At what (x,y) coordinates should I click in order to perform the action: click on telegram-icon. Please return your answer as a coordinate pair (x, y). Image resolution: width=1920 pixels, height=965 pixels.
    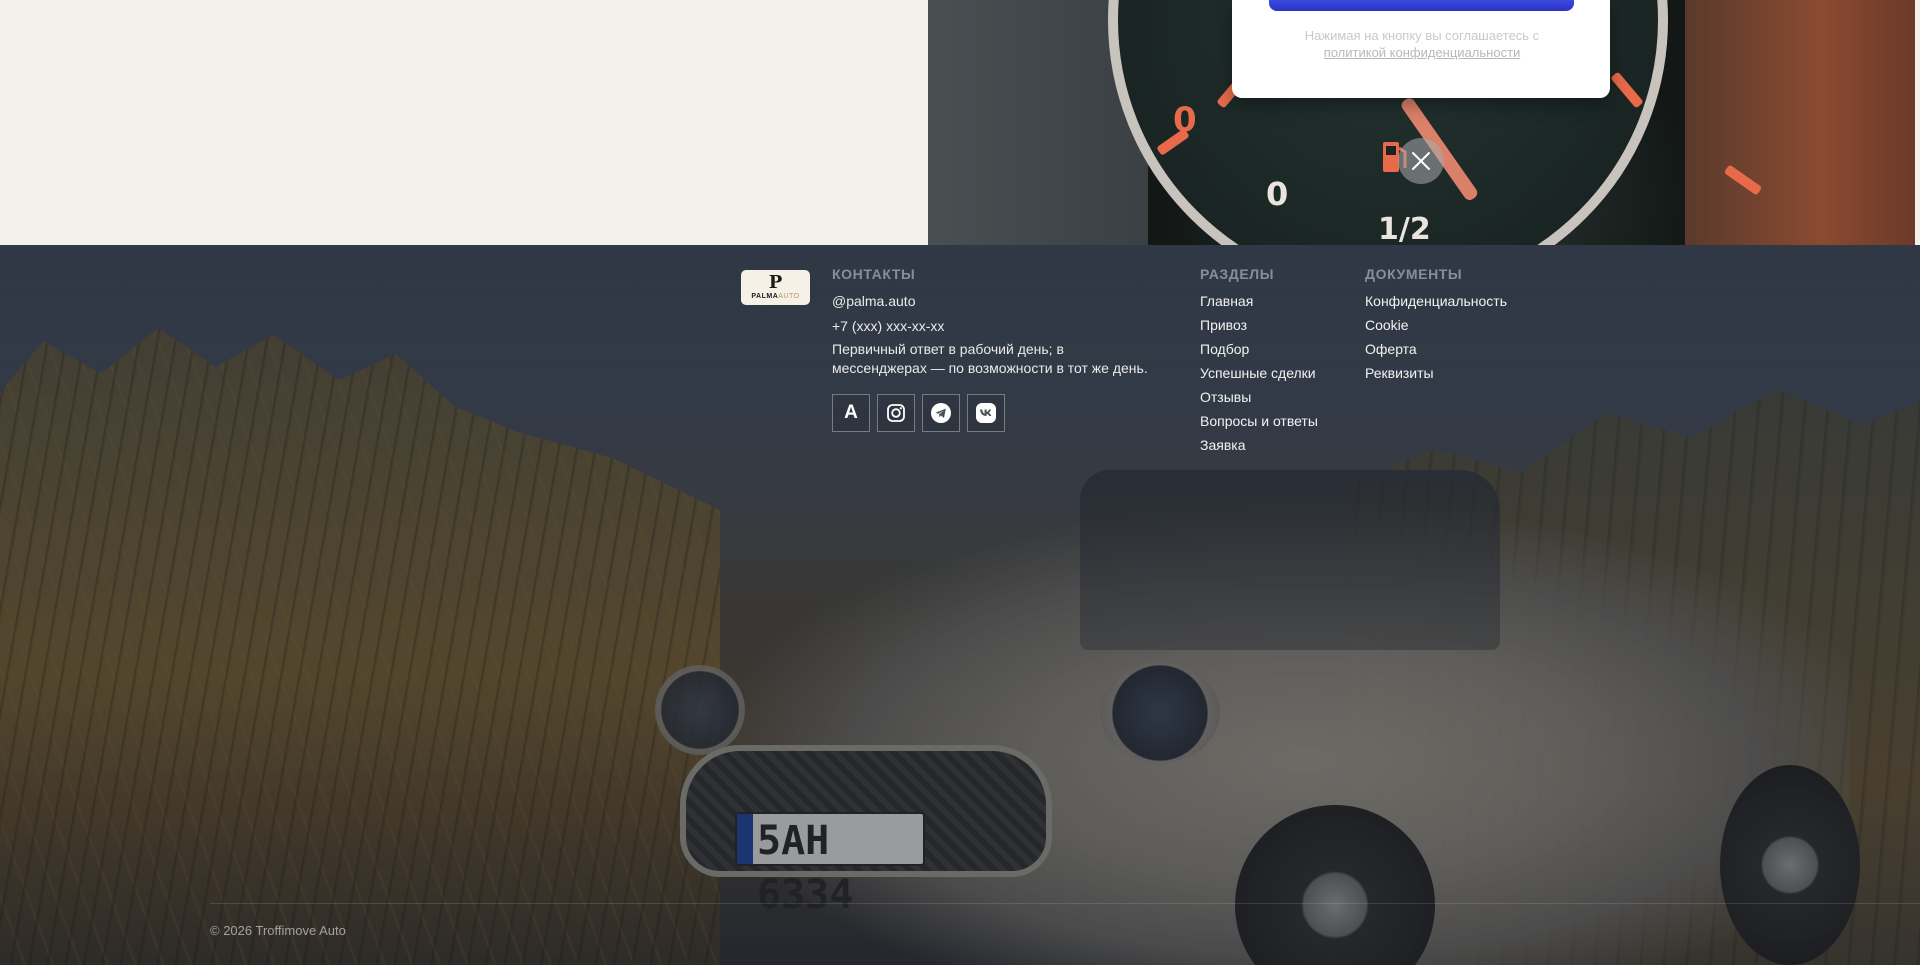
    Looking at the image, I should click on (941, 413).